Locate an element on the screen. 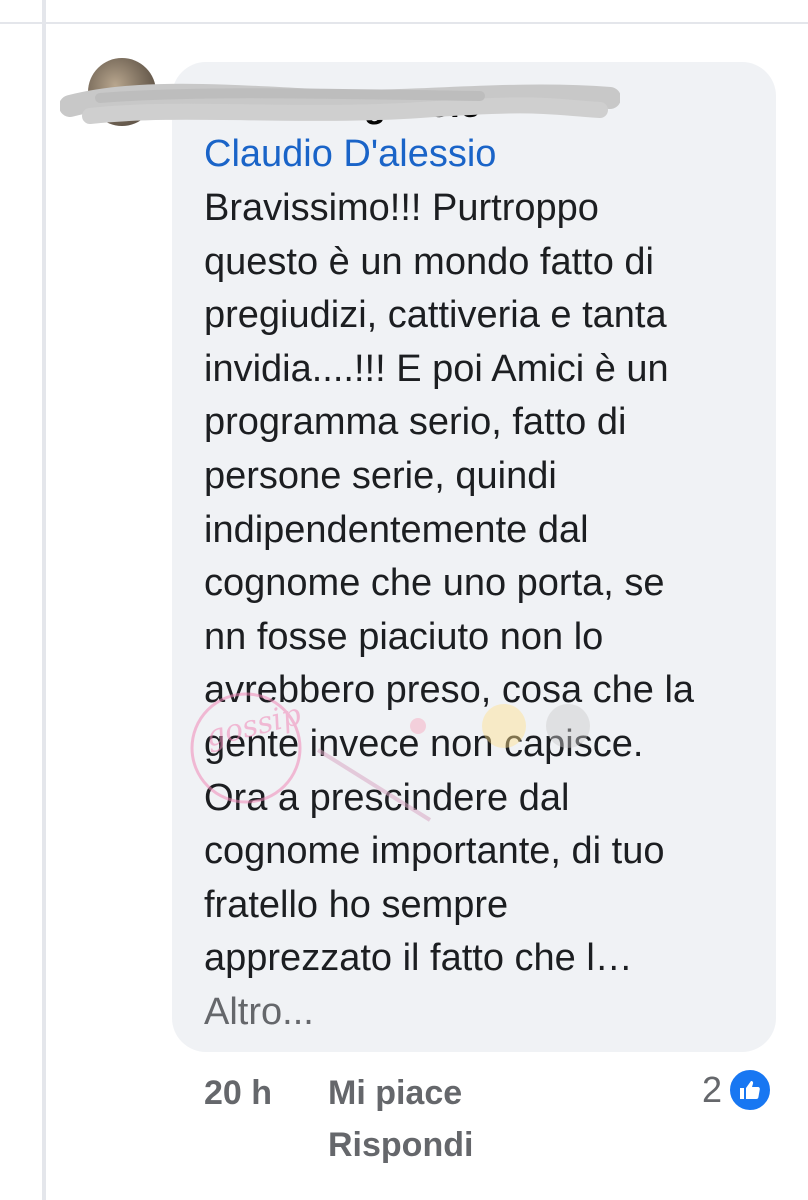 The width and height of the screenshot is (808, 1200). reaction-count: 2 is located at coordinates (712, 1089).